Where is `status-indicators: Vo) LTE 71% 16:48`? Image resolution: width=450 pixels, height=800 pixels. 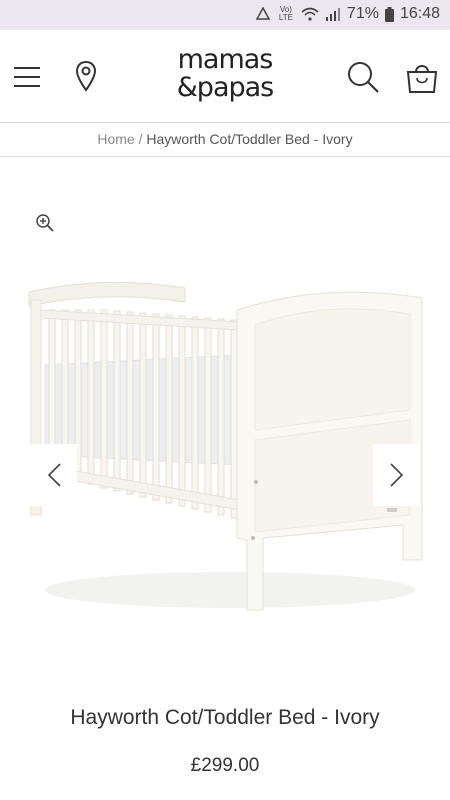 status-indicators: Vo) LTE 71% 16:48 is located at coordinates (347, 14).